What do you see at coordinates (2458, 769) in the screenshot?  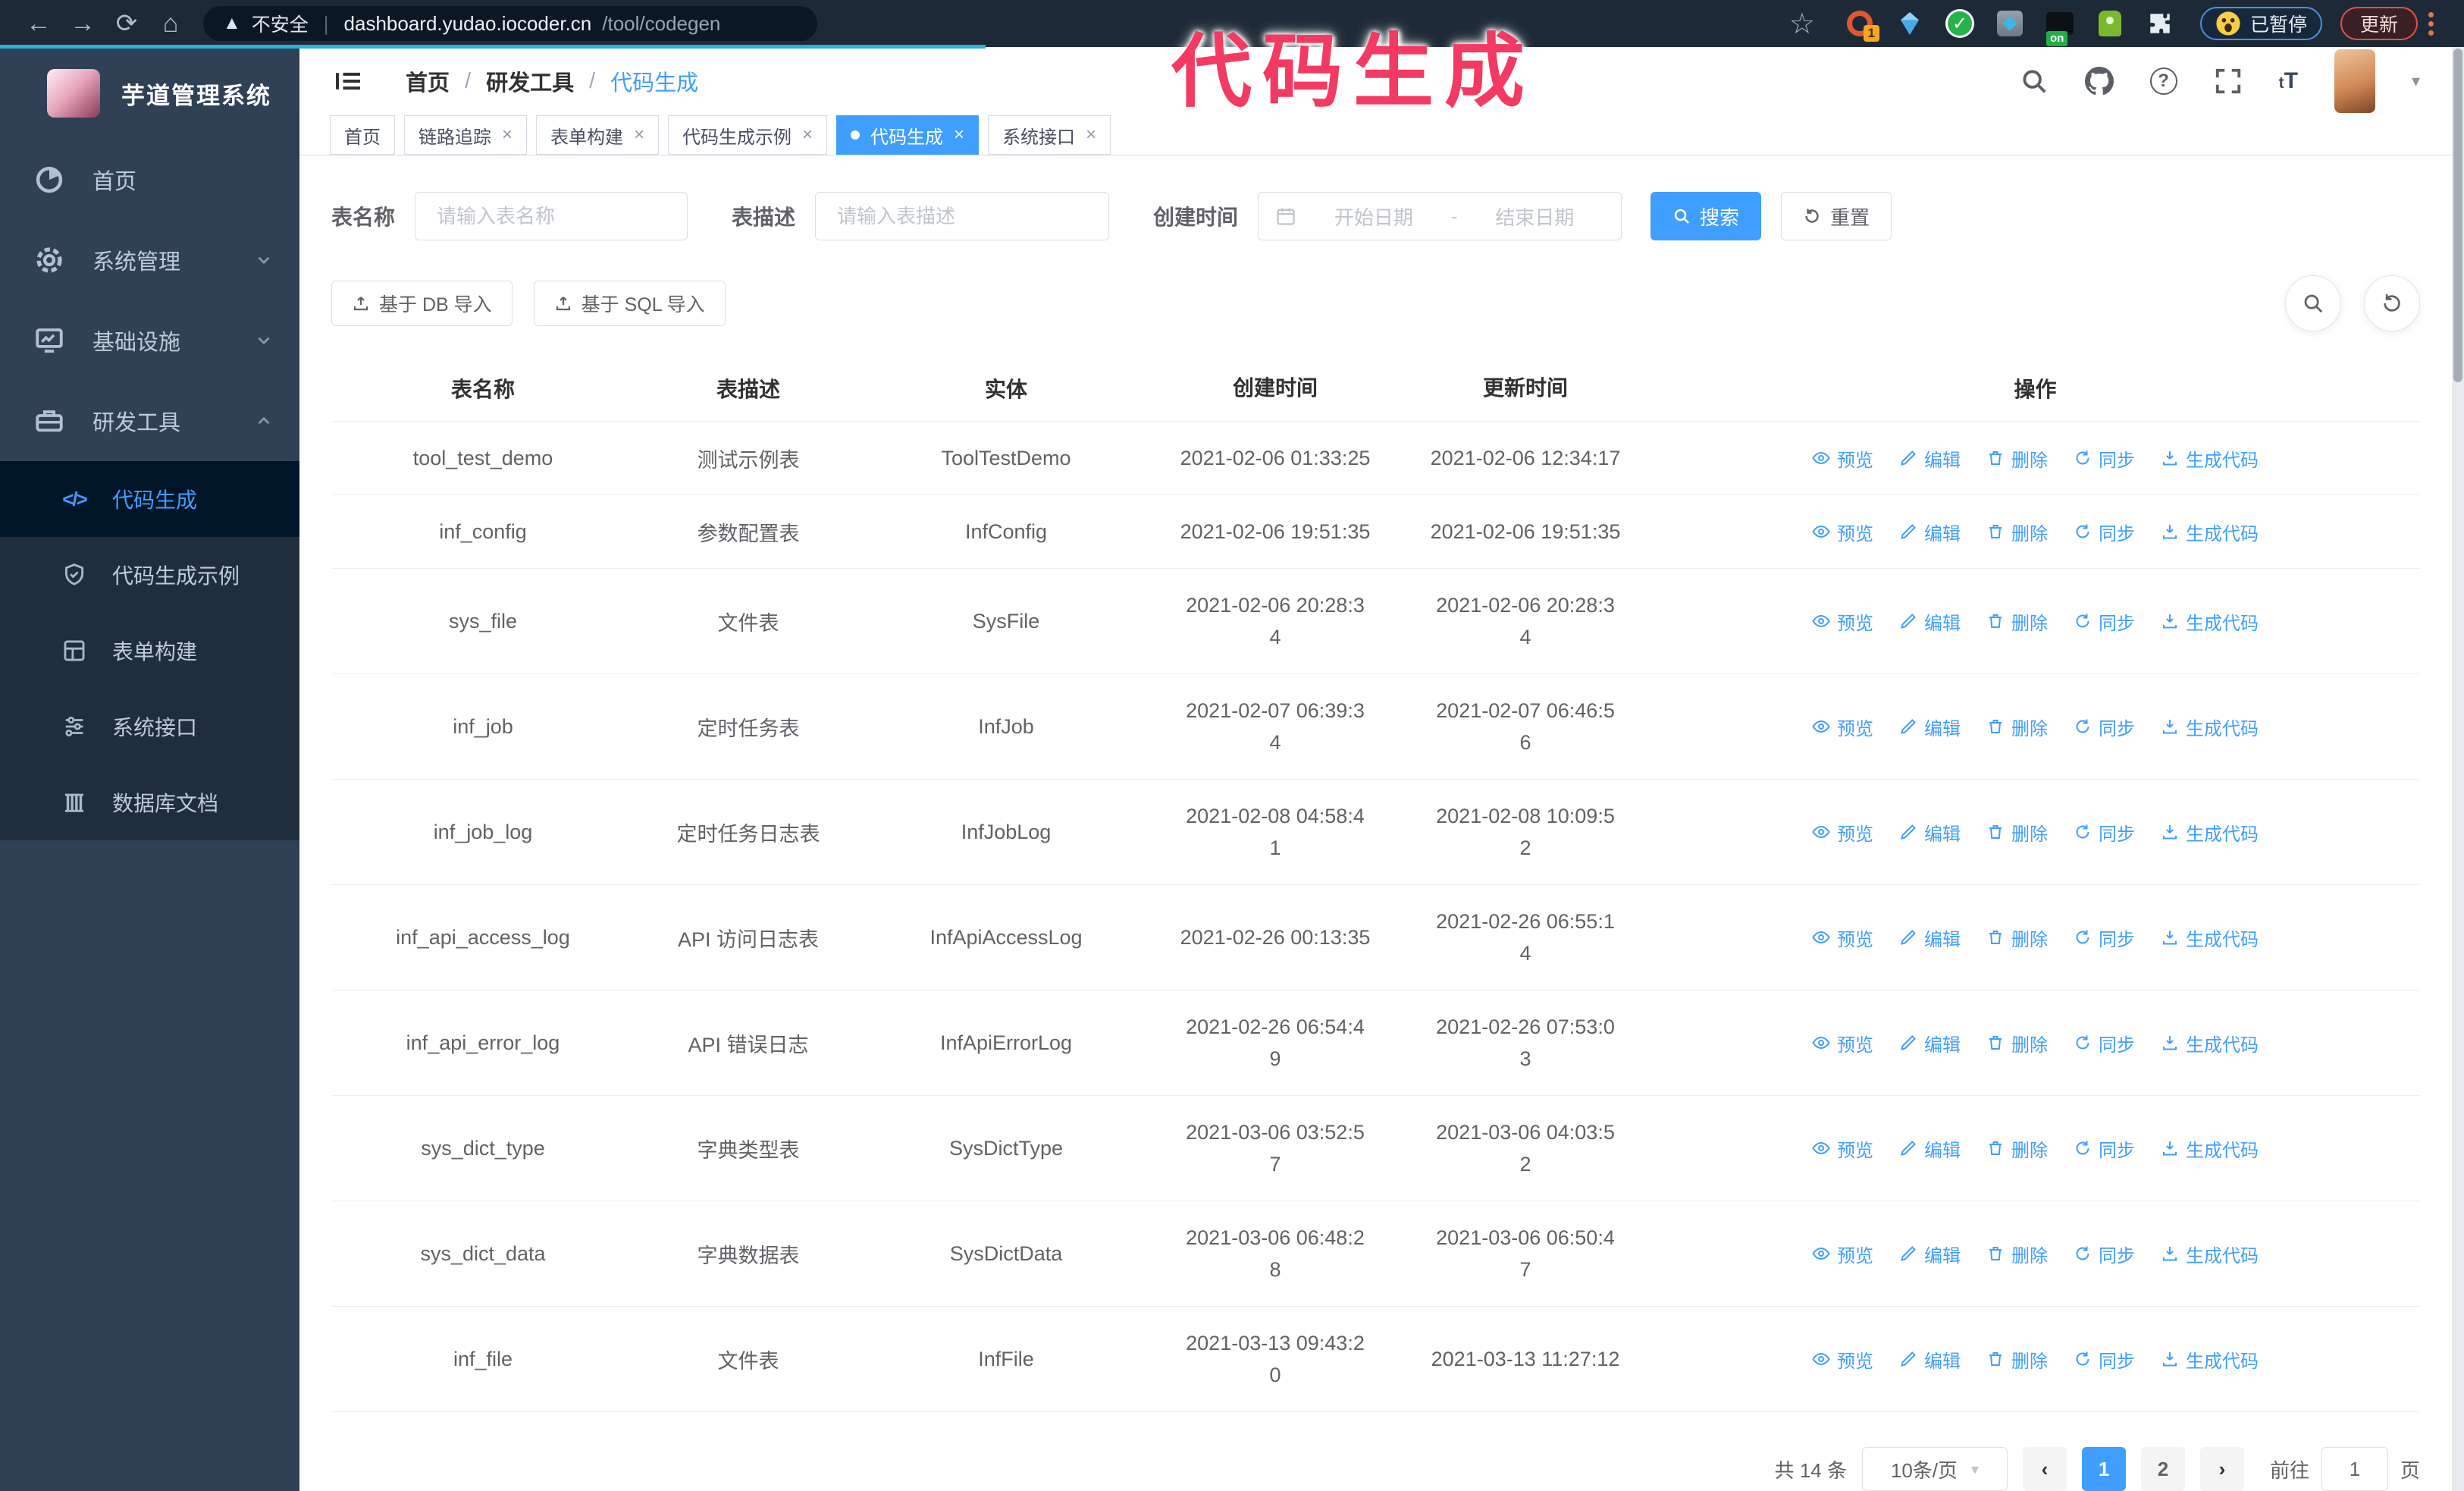 I see `page-scrollbar` at bounding box center [2458, 769].